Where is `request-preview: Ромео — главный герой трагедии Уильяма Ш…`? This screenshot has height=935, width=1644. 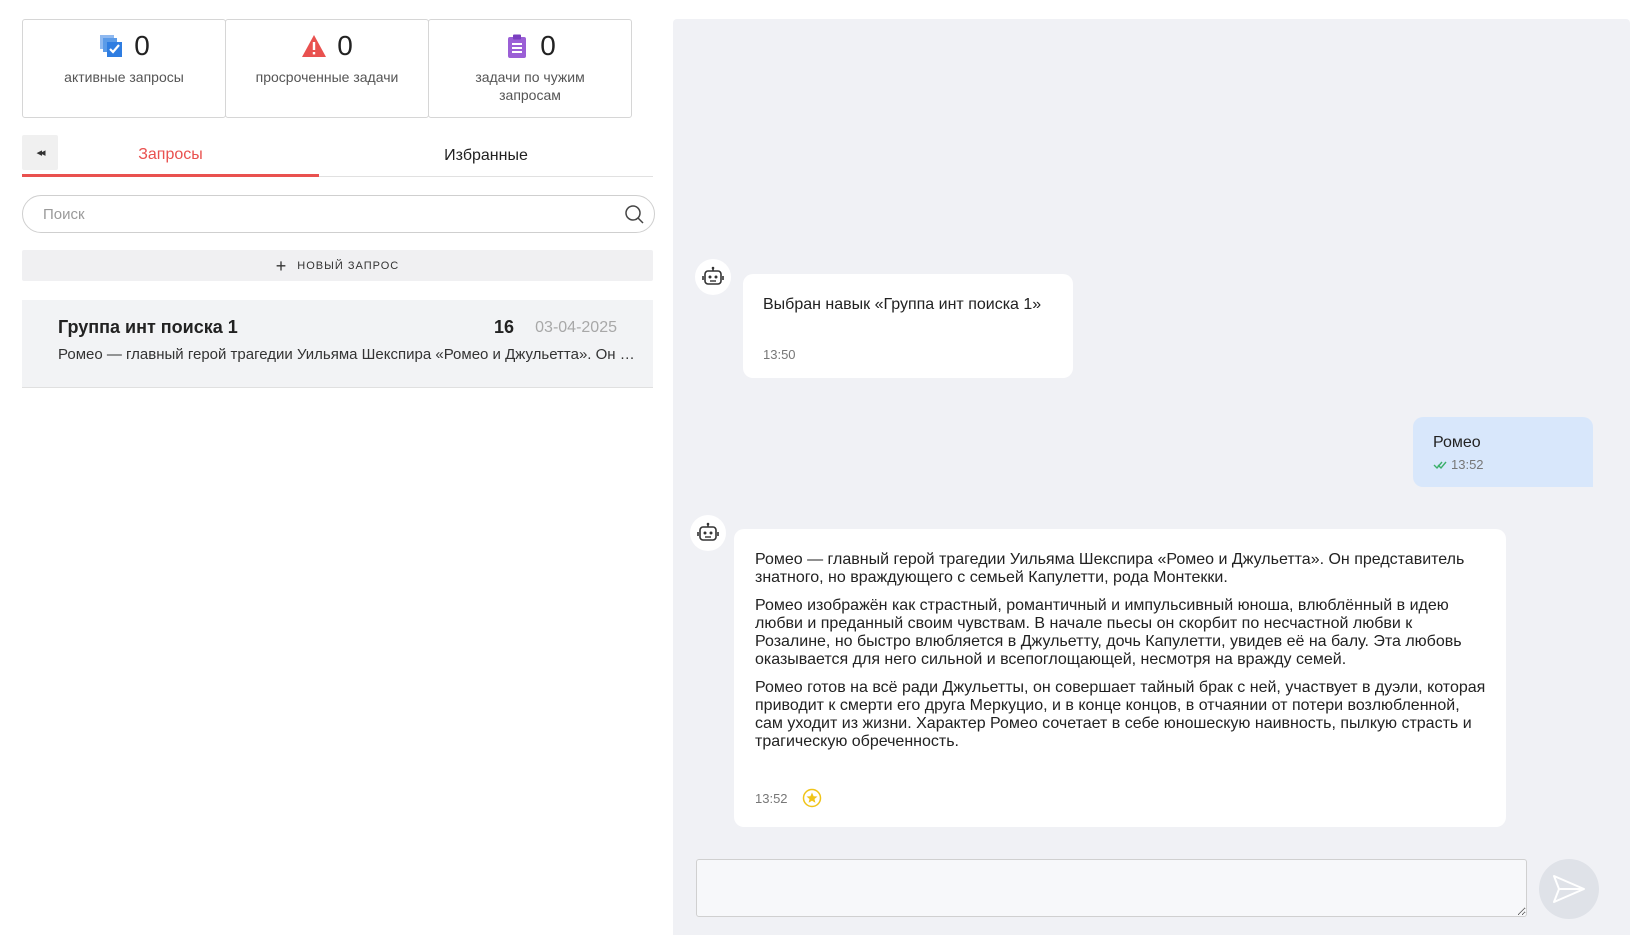 request-preview: Ромео — главный герой трагедии Уильяма Ш… is located at coordinates (348, 354).